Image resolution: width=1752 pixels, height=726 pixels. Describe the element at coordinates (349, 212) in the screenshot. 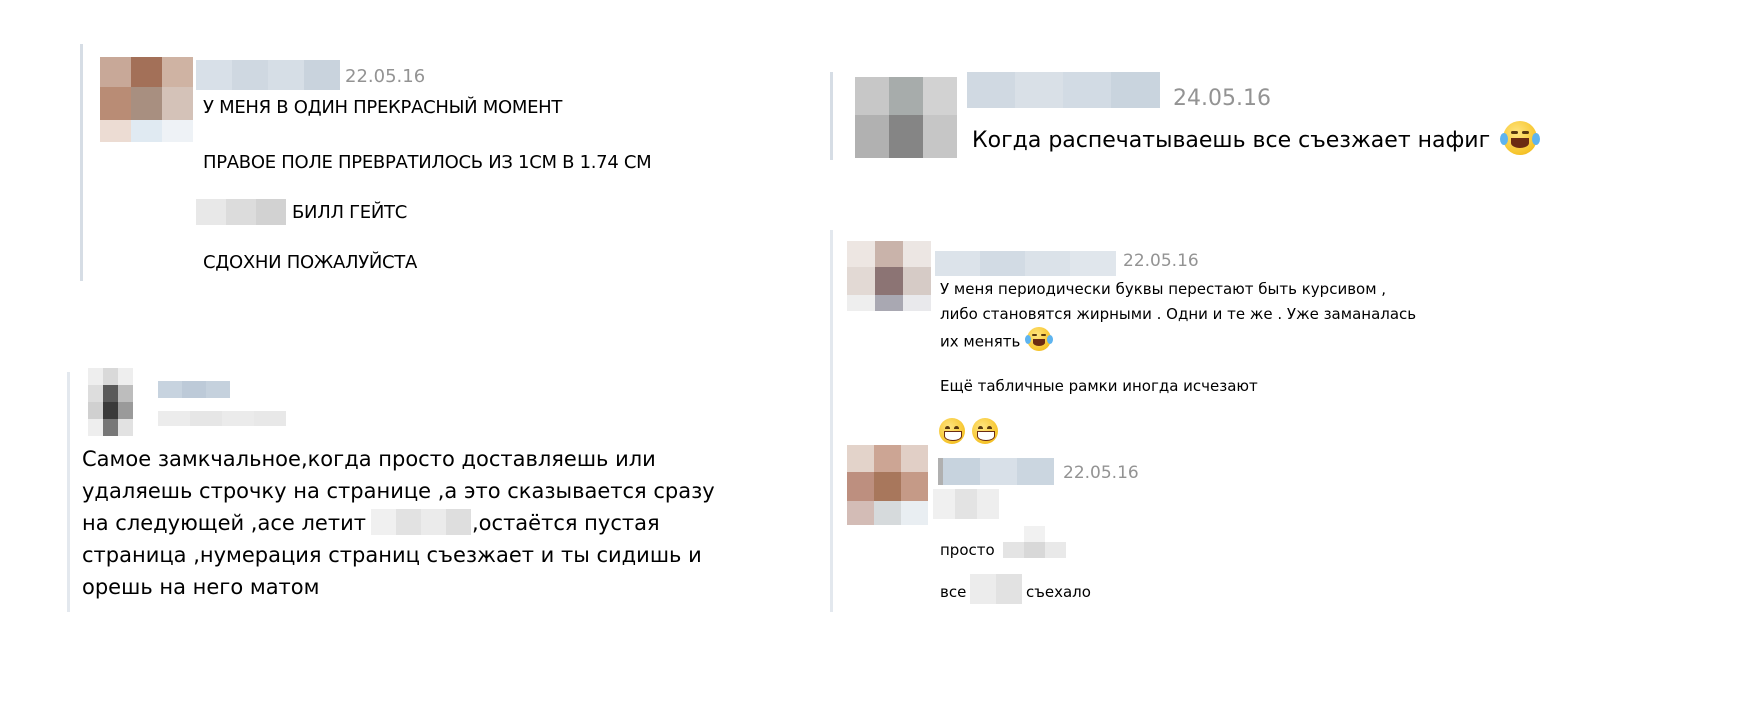

I see `message-line: БИЛЛ ГЕЙТС` at that location.